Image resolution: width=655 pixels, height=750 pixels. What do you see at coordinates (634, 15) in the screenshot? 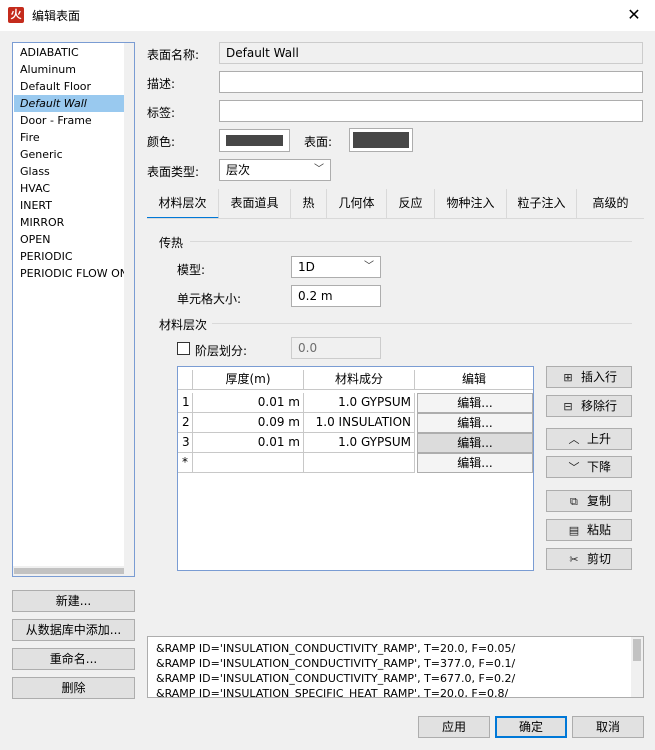
I see `close-icon: ✕` at bounding box center [634, 15].